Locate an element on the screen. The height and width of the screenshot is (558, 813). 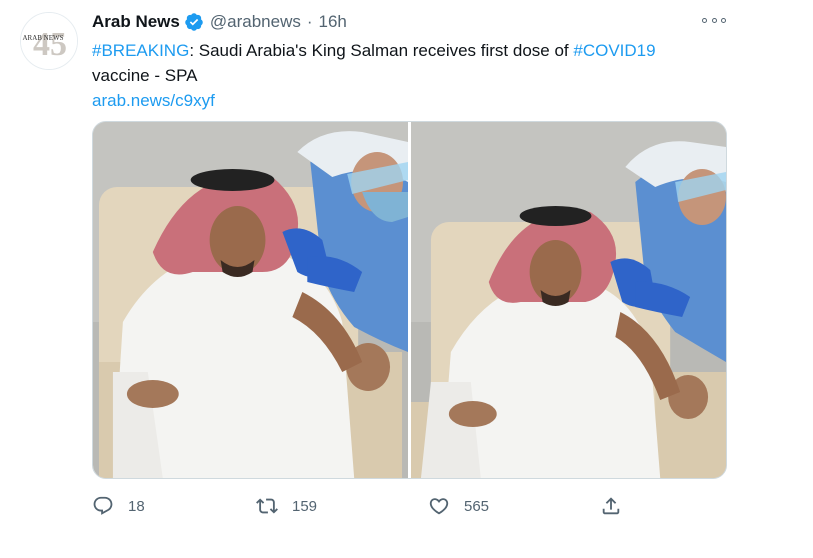
timestamp: 16h is located at coordinates (333, 22).